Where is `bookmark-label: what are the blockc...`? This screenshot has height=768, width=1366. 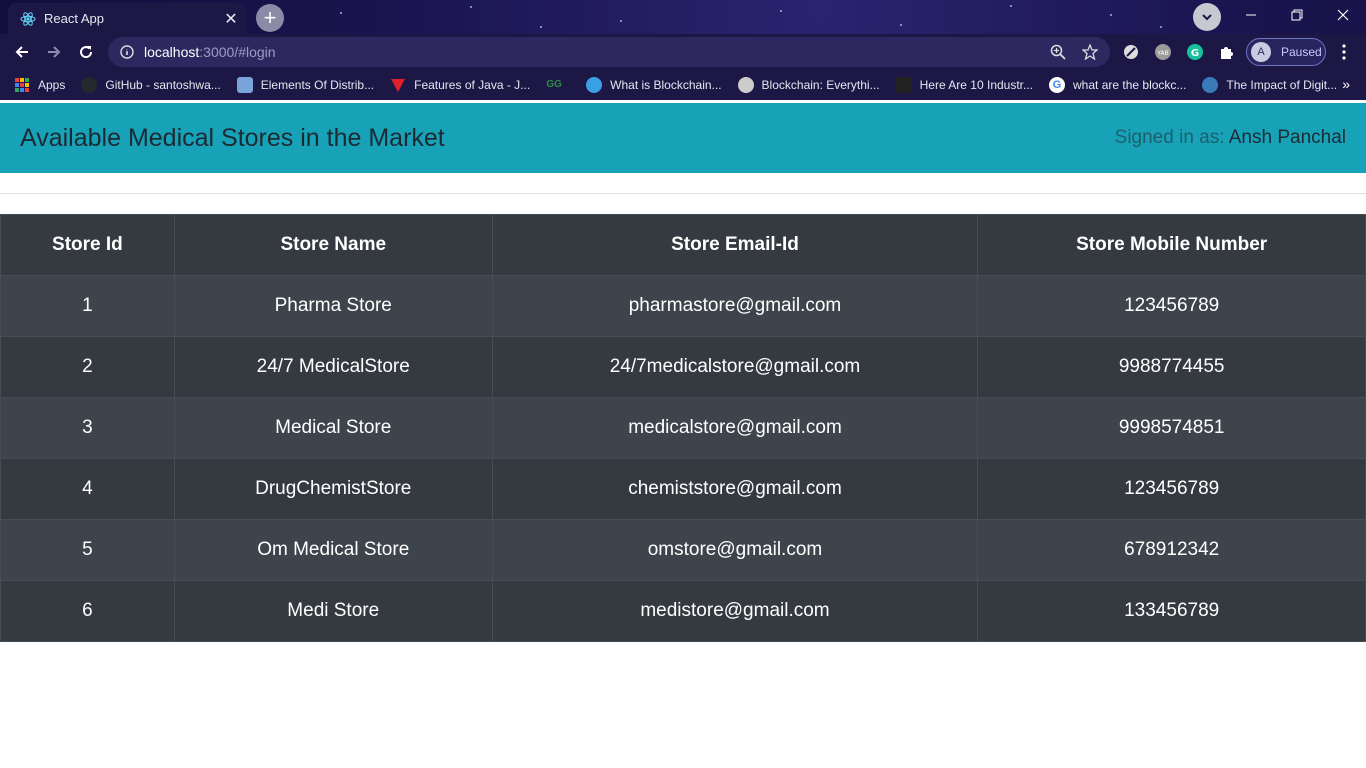
bookmark-label: what are the blockc... is located at coordinates (1130, 85).